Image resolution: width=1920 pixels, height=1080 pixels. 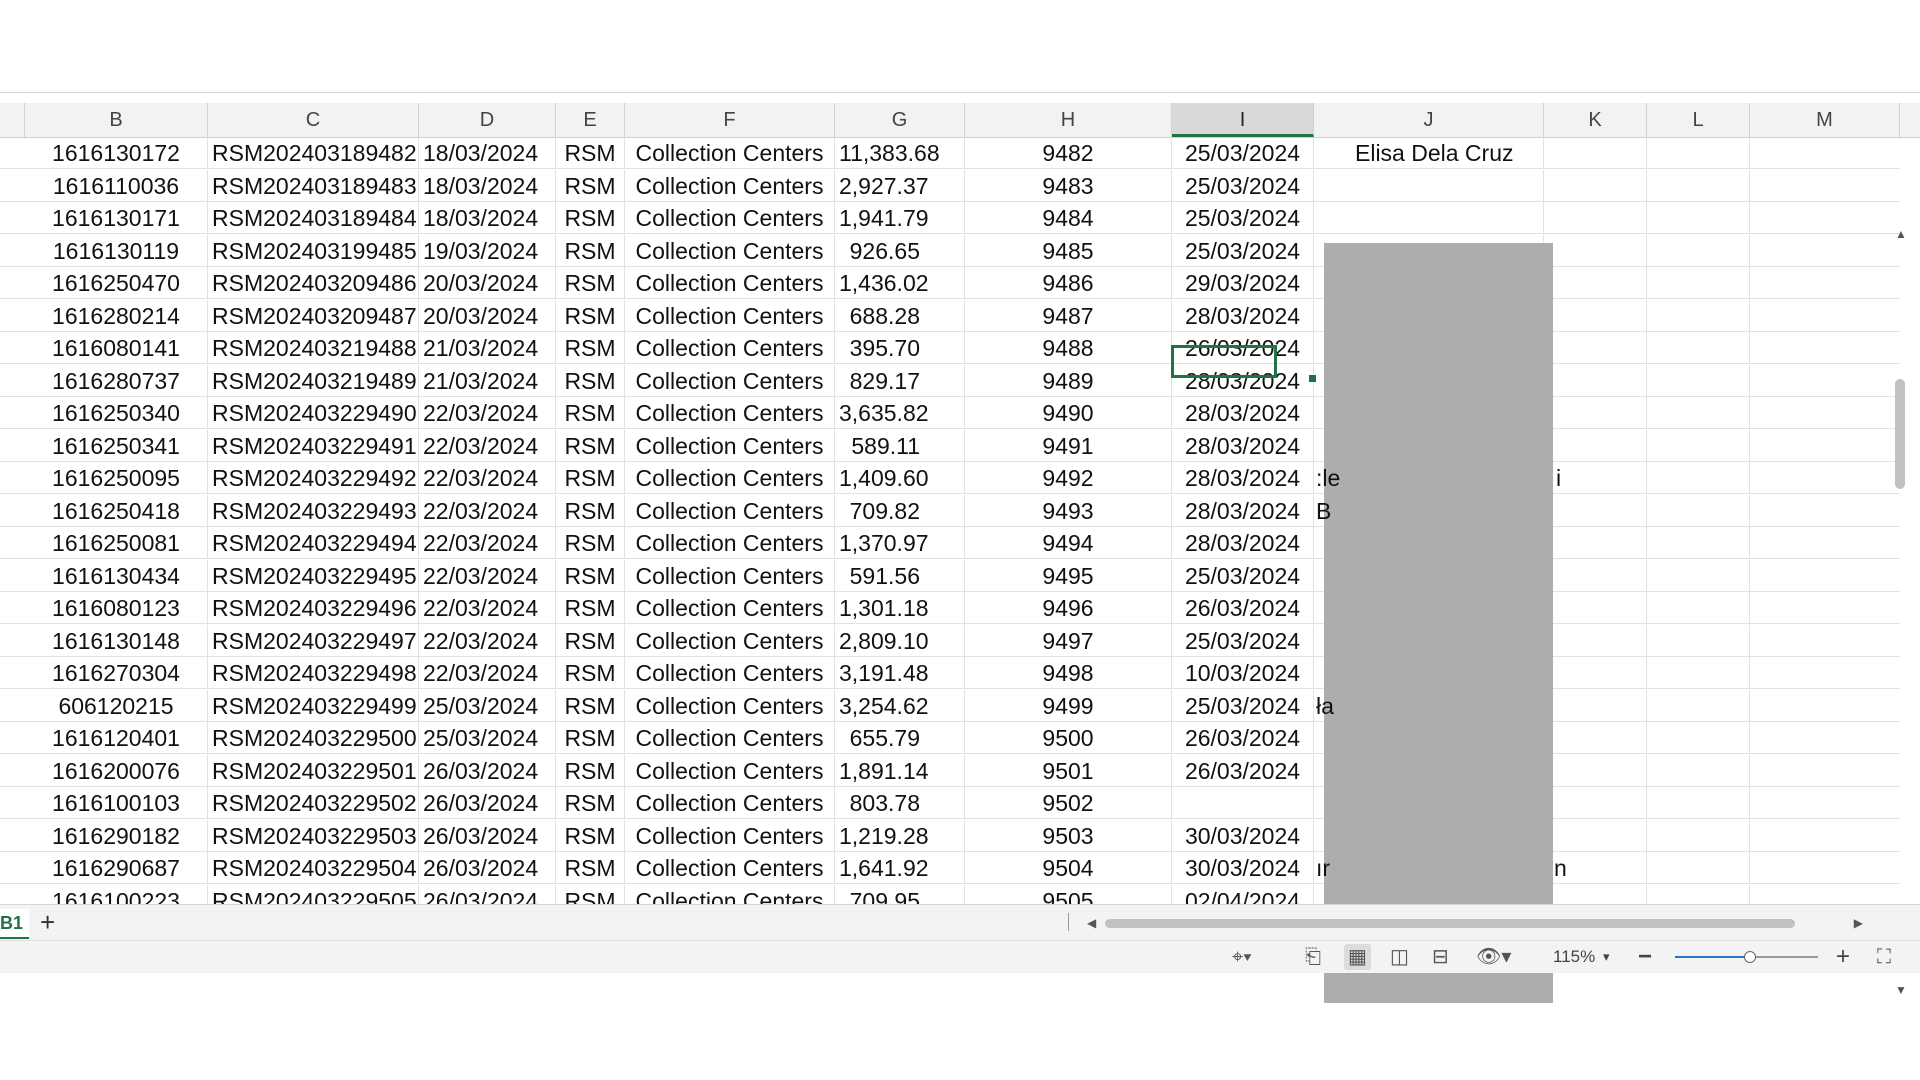 I want to click on cell-b: 1616130434, so click(x=116, y=575).